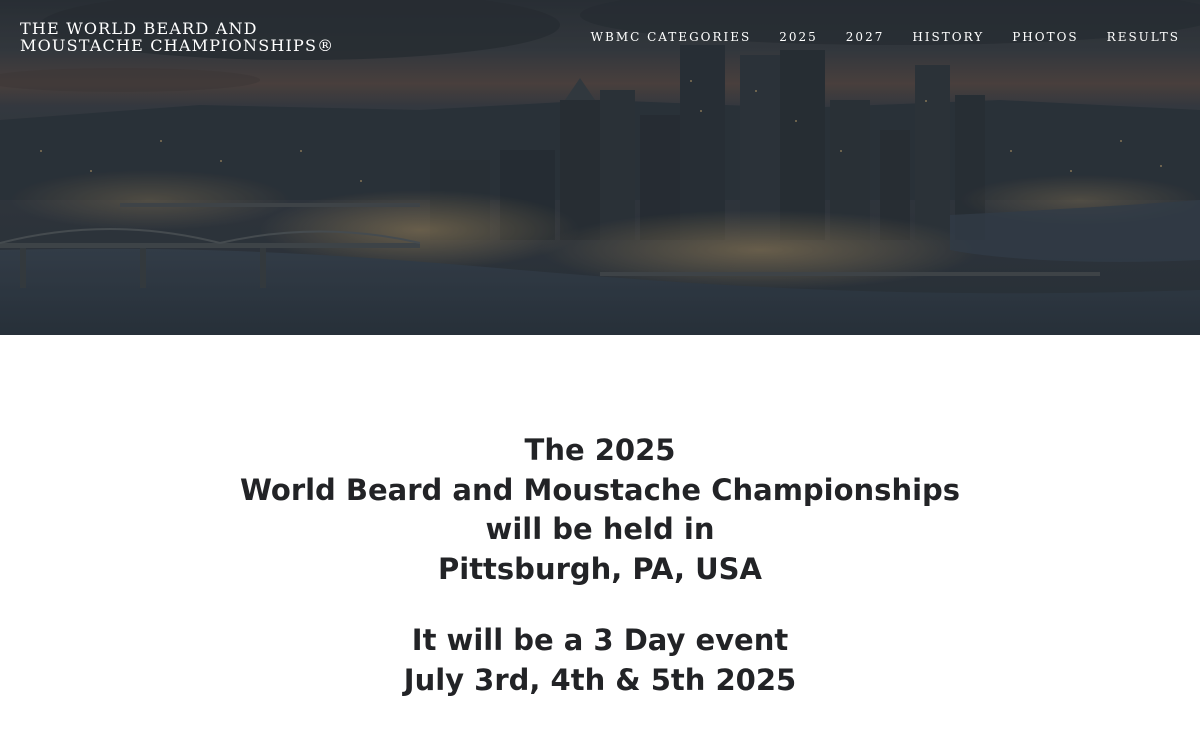  What do you see at coordinates (600, 679) in the screenshot?
I see `event-line: July 3rd, 4th & 5th 2025` at bounding box center [600, 679].